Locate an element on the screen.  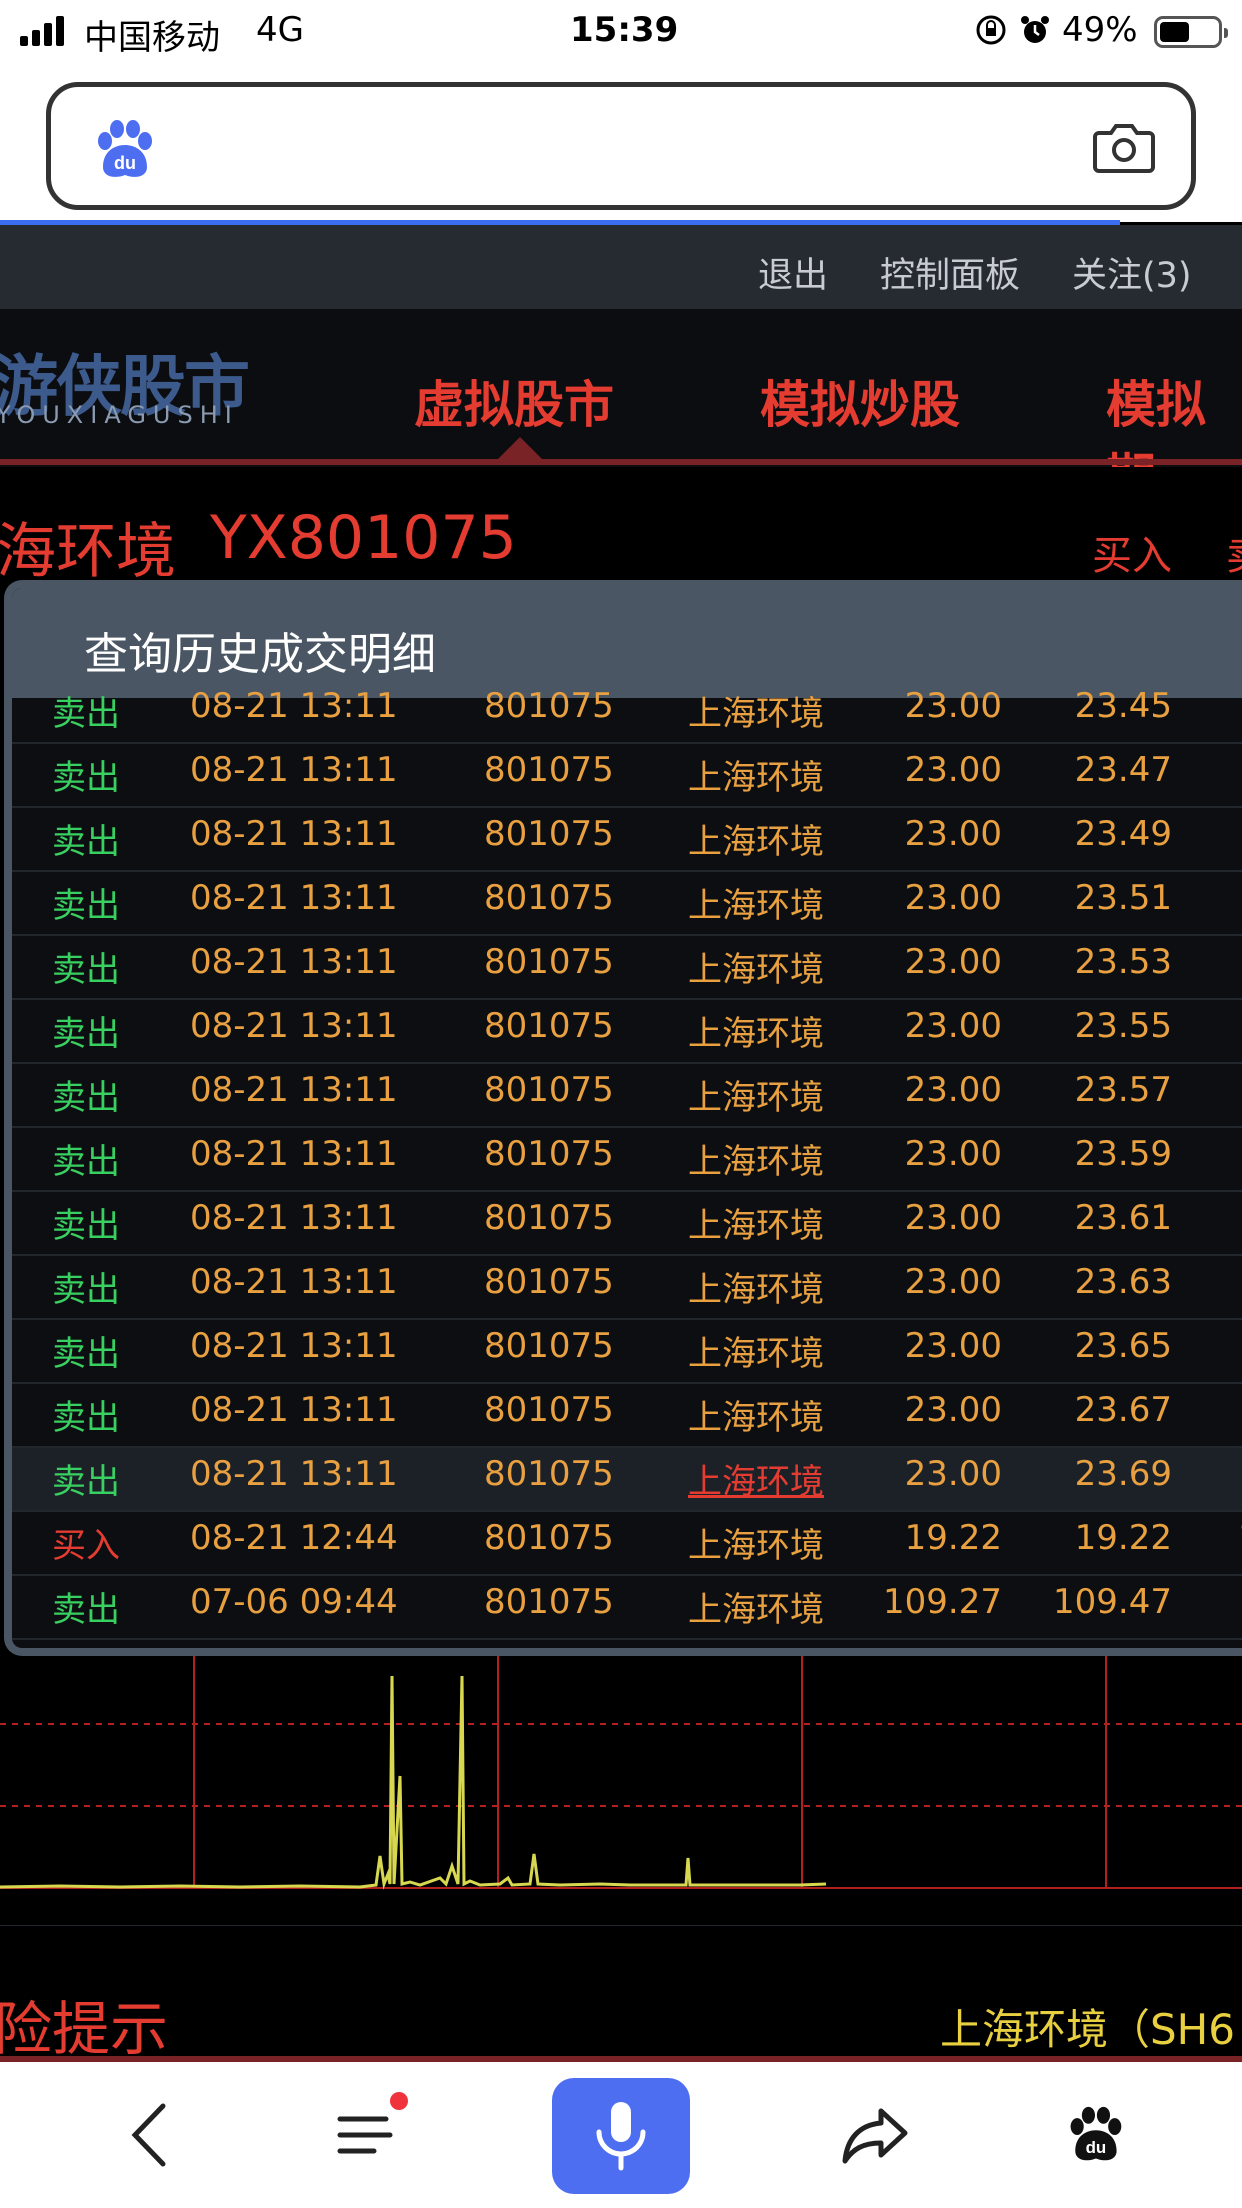
control-panel-link: 控制面板 is located at coordinates (950, 272).